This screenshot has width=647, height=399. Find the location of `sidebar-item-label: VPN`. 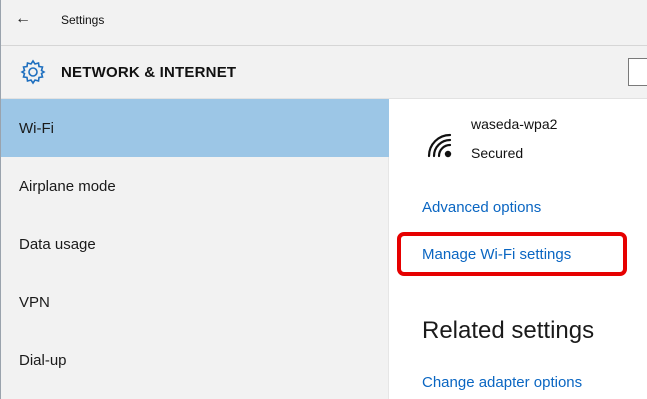

sidebar-item-label: VPN is located at coordinates (34, 302).